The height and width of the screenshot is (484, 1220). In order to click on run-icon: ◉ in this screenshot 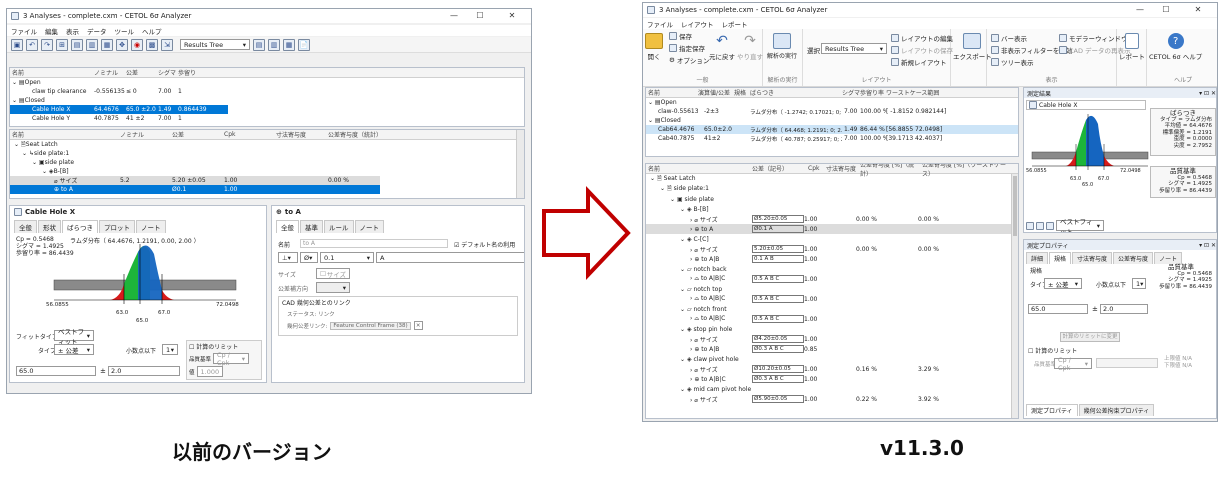, I will do `click(137, 44)`.